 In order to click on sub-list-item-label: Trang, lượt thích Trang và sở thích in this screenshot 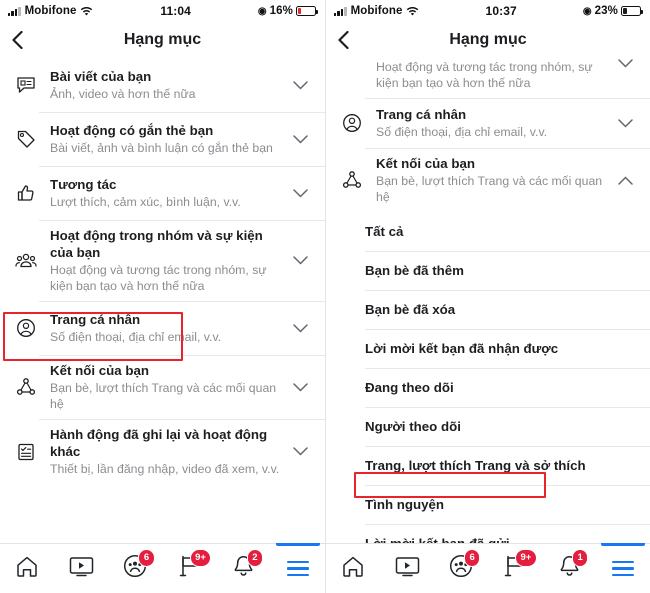, I will do `click(475, 465)`.